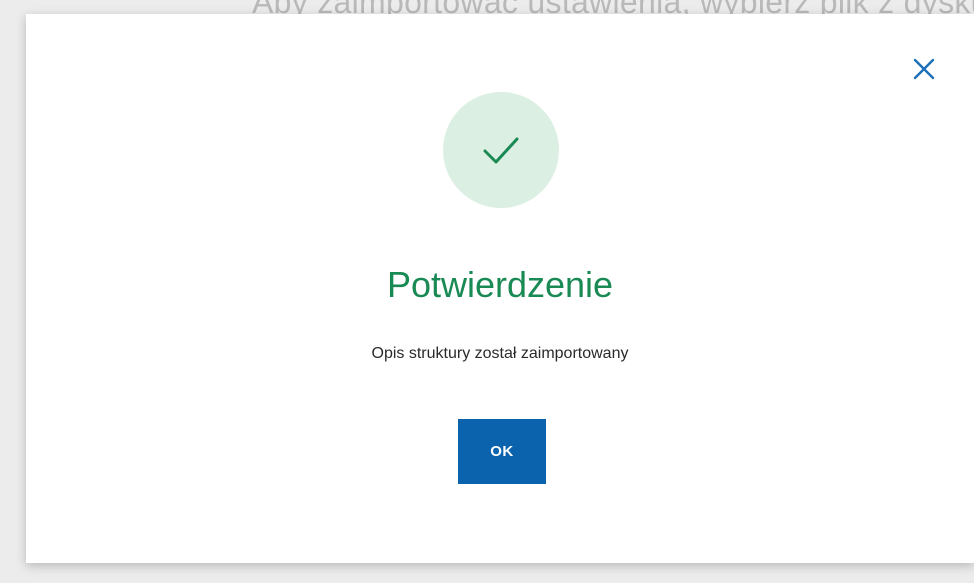 The height and width of the screenshot is (583, 974). Describe the element at coordinates (502, 451) in the screenshot. I see `ok-button: OK` at that location.